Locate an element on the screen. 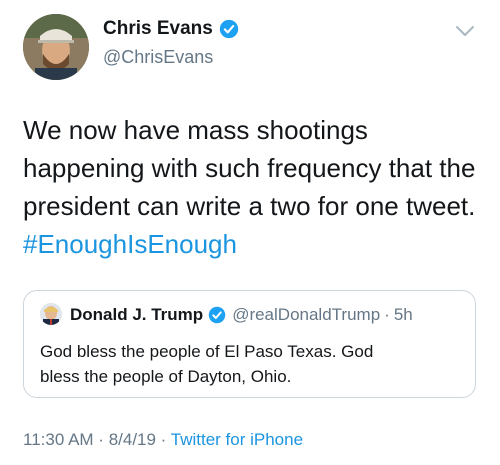 The height and width of the screenshot is (465, 500). chevron-down-icon is located at coordinates (465, 31).